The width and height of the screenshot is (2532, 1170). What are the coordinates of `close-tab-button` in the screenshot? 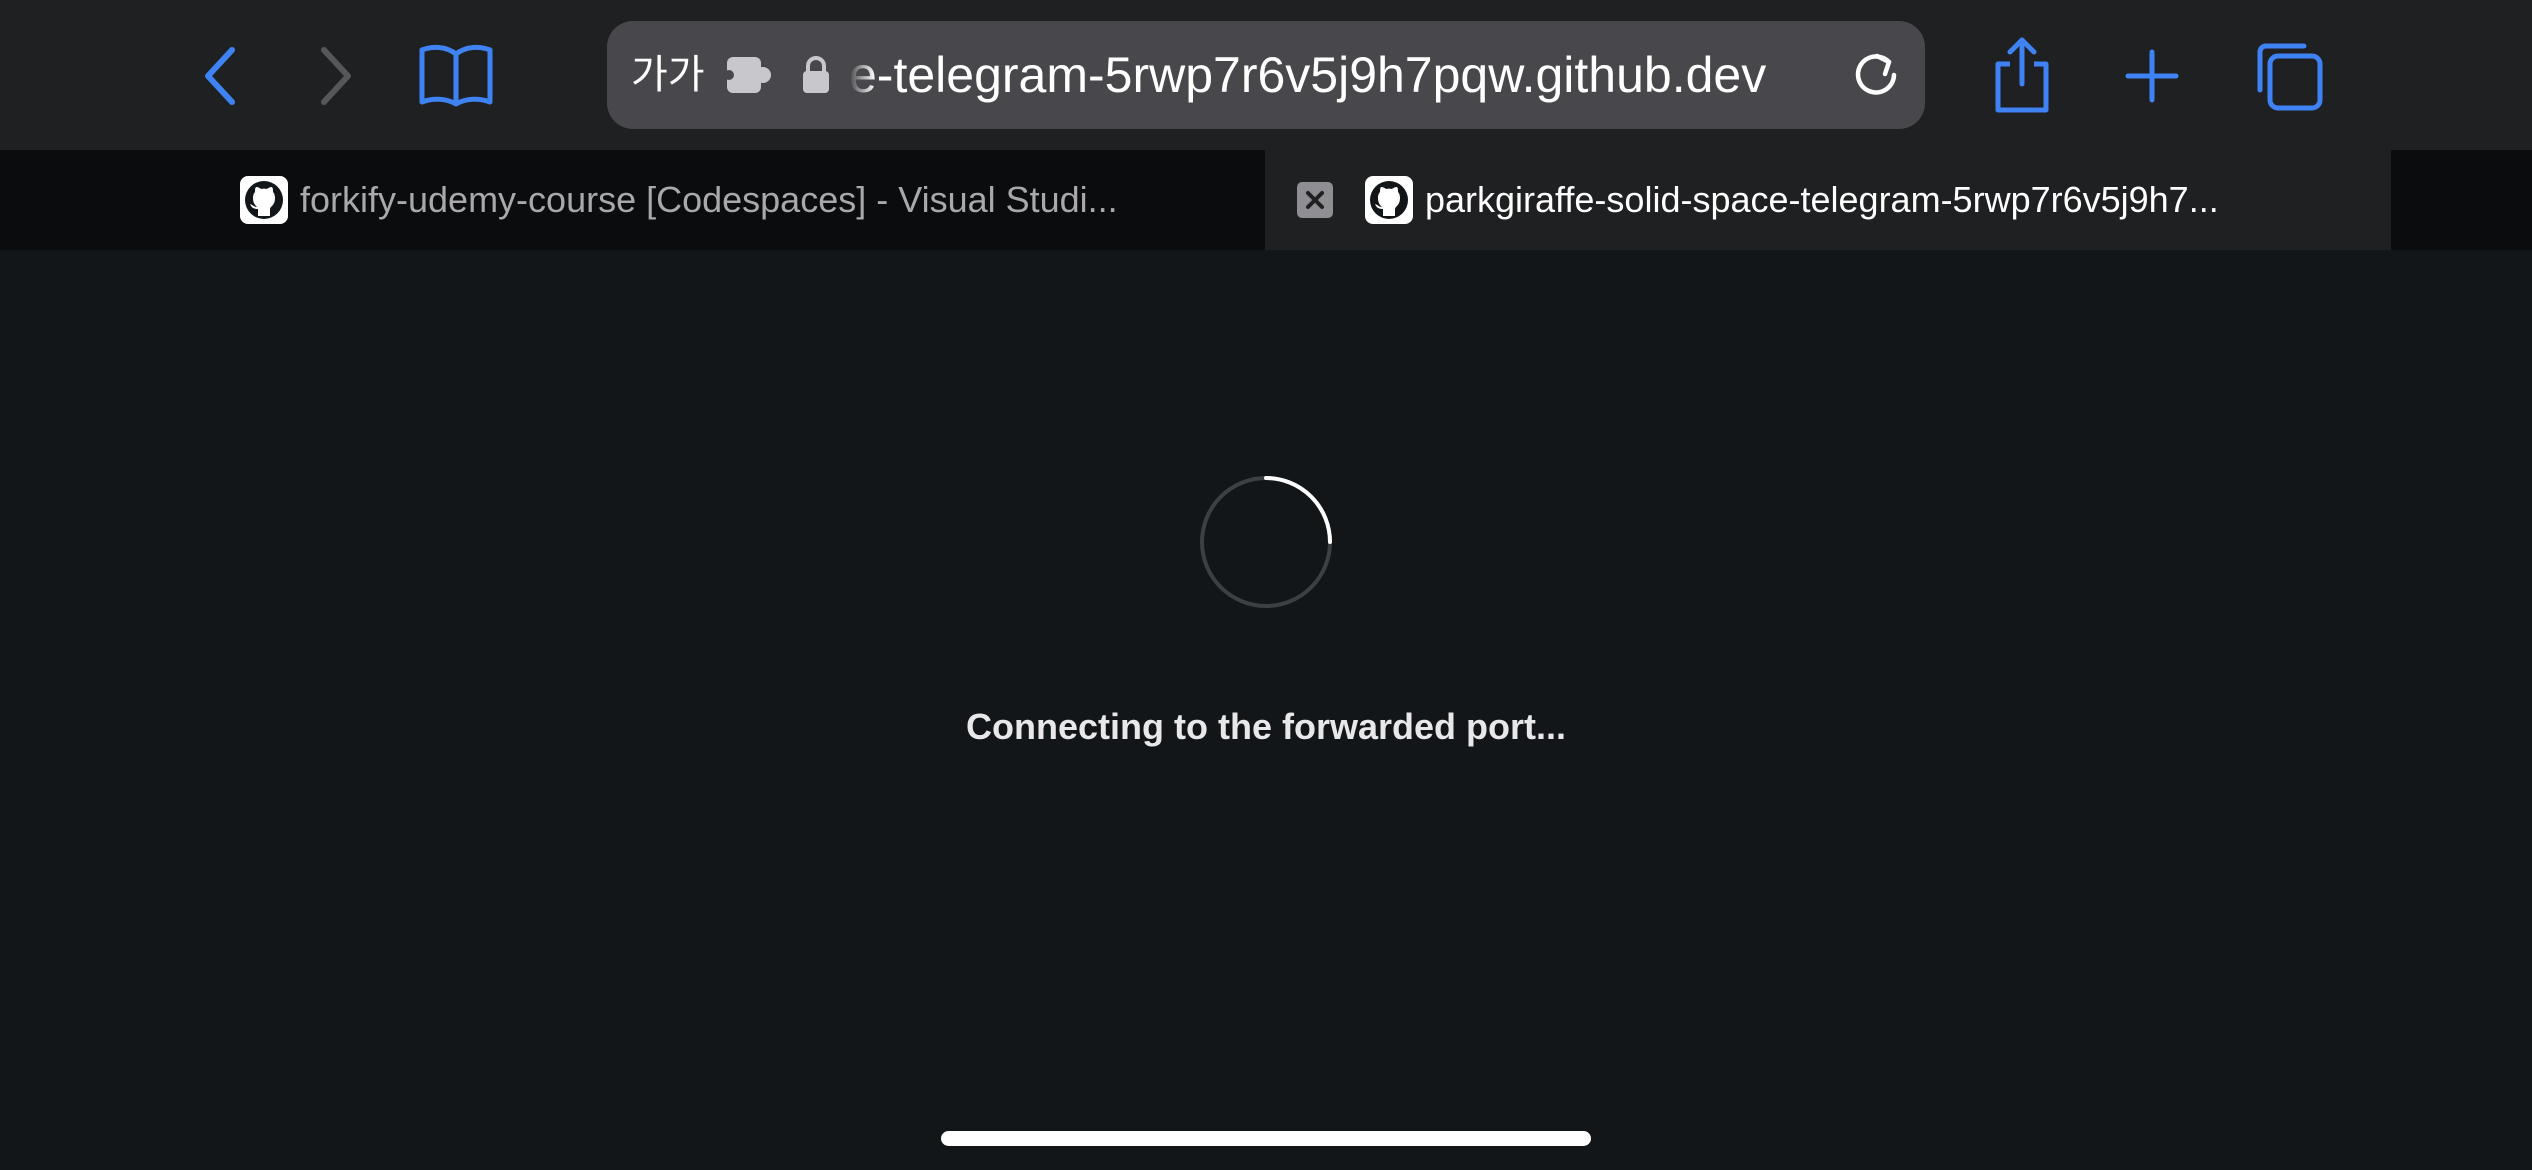 It's located at (1315, 200).